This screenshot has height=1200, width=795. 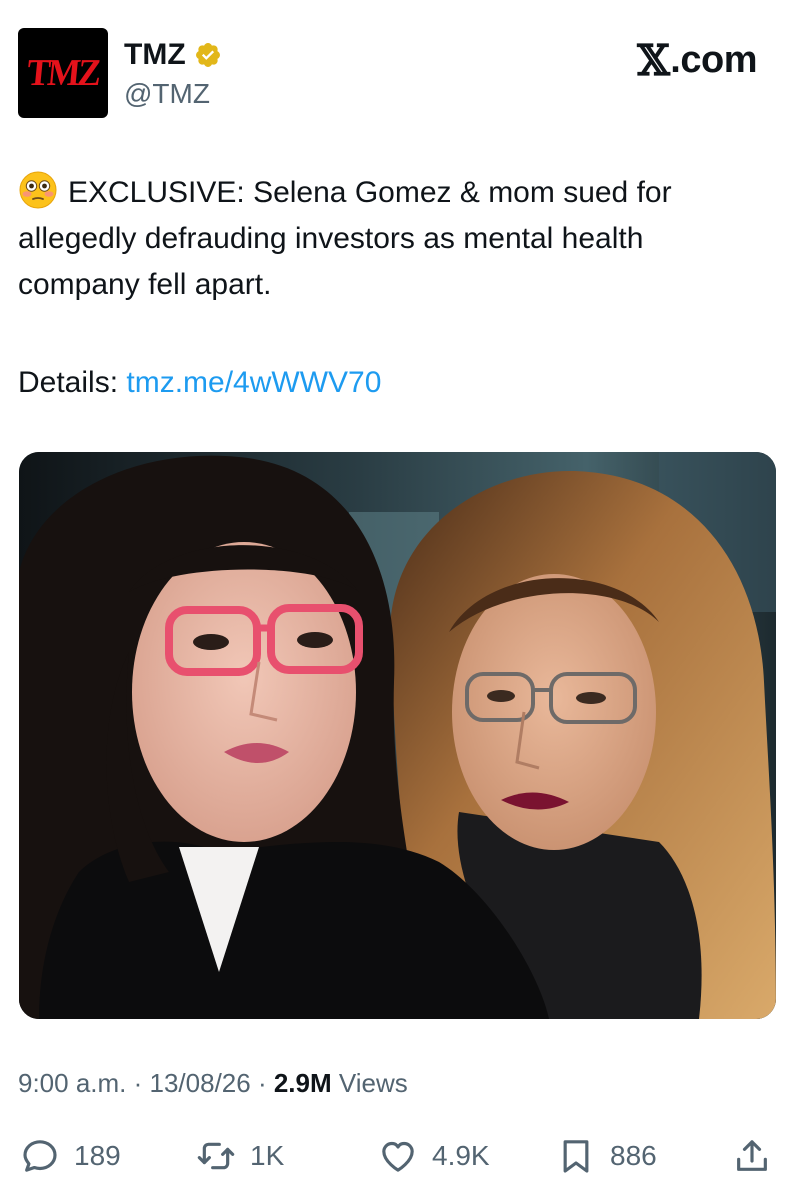 What do you see at coordinates (267, 1155) in the screenshot?
I see `repost-count: 1K` at bounding box center [267, 1155].